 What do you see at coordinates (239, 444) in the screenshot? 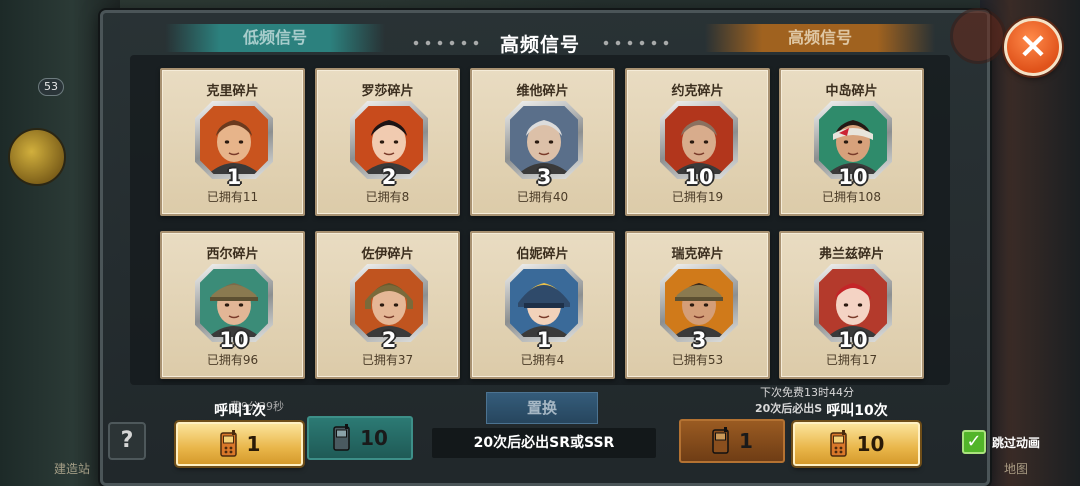
I see `call-once-button: 1` at bounding box center [239, 444].